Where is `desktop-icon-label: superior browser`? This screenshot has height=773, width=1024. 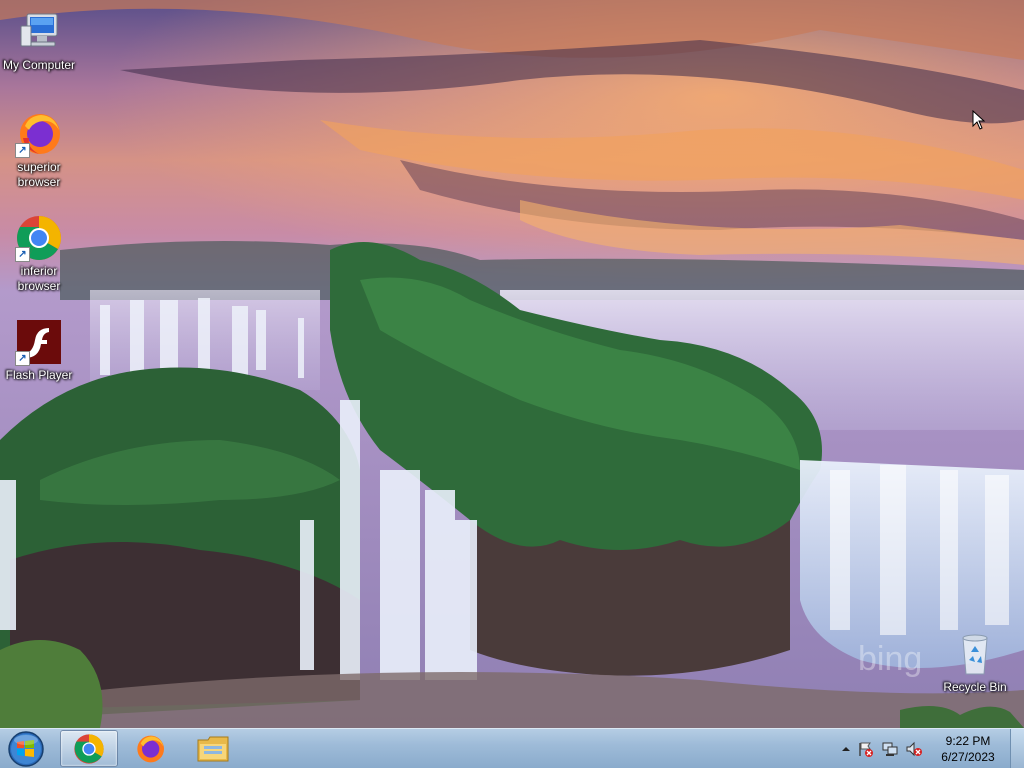
desktop-icon-label: superior browser is located at coordinates (39, 174).